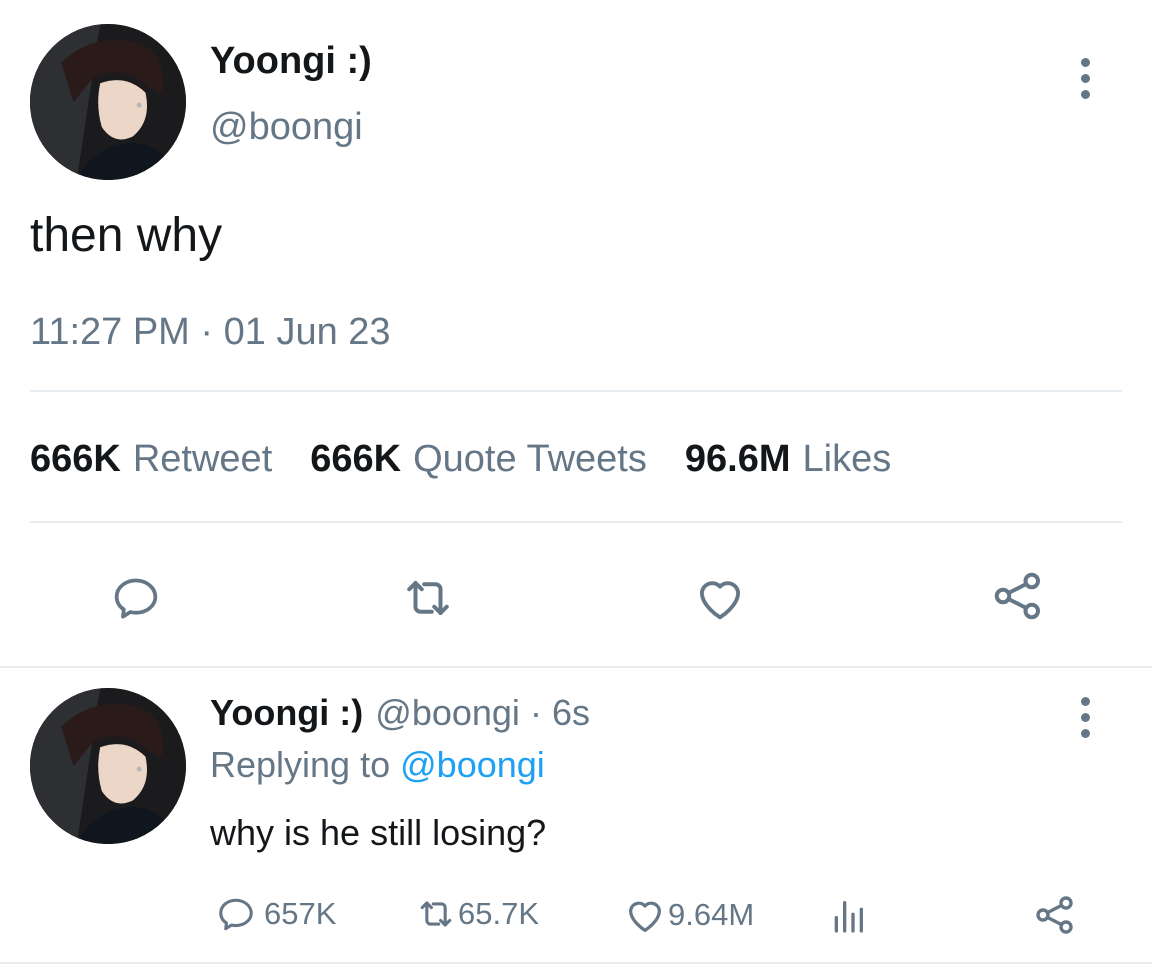 The width and height of the screenshot is (1152, 966). I want to click on reply-like-button: 9.64M, so click(688, 915).